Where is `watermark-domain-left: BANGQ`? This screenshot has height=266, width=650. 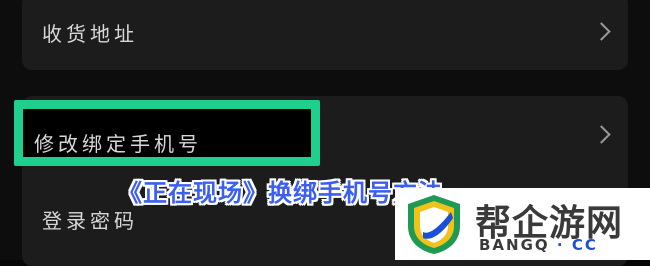
watermark-domain-left: BANGQ is located at coordinates (514, 245).